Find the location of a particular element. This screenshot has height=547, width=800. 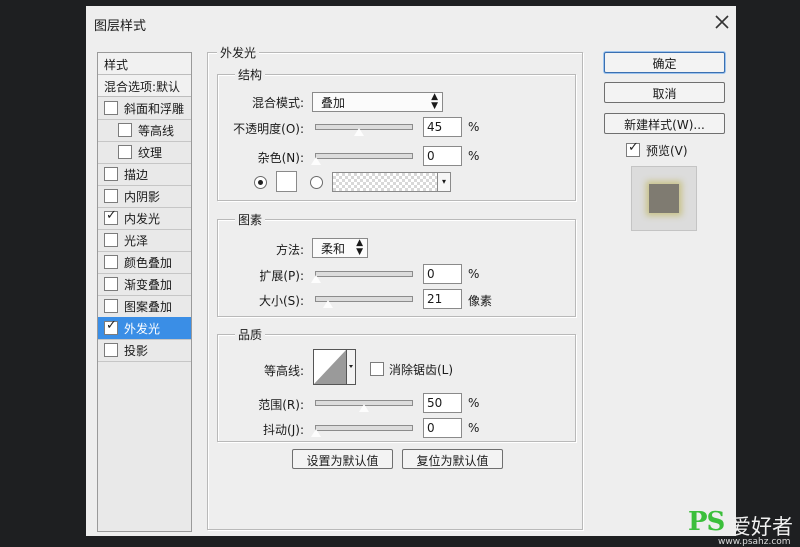

glow-color-swatch is located at coordinates (286, 181).